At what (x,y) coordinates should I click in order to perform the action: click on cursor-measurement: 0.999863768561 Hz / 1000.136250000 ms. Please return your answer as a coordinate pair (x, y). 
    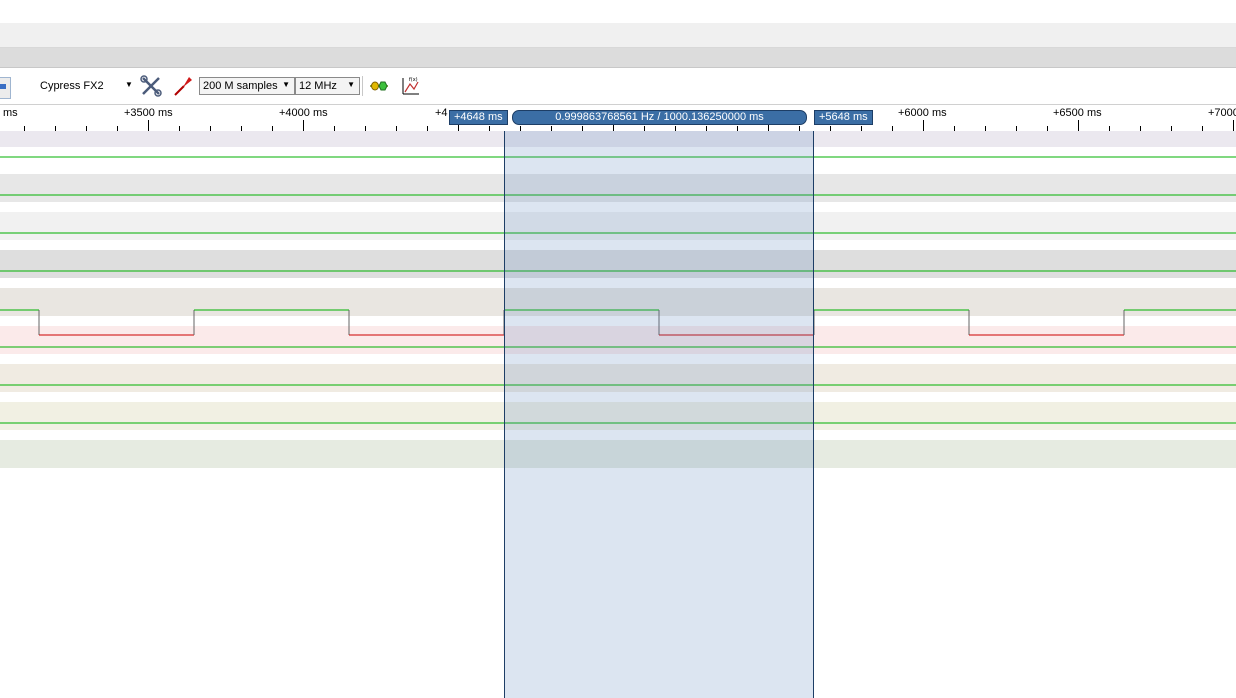
    Looking at the image, I should click on (659, 117).